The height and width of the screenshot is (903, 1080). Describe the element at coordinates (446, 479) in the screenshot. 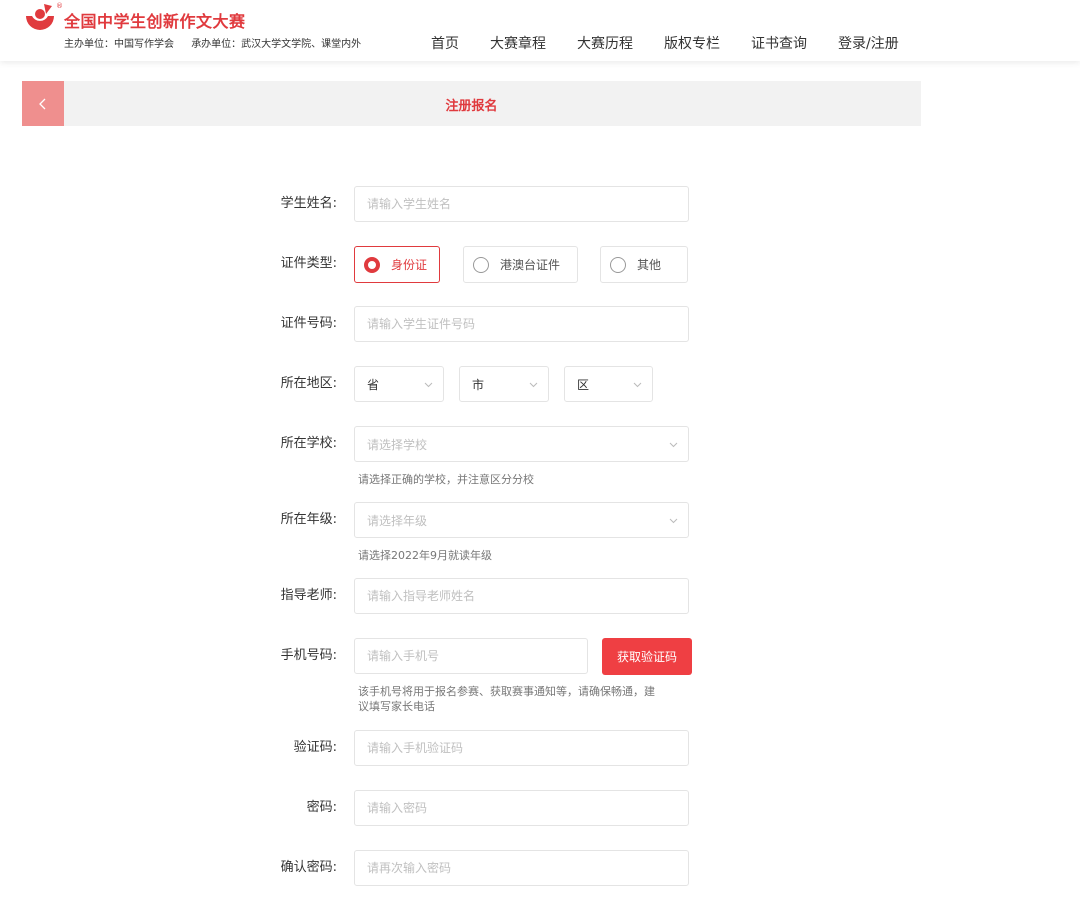

I see `school-hint: 请选择正确的学校，并注意区分分校` at that location.